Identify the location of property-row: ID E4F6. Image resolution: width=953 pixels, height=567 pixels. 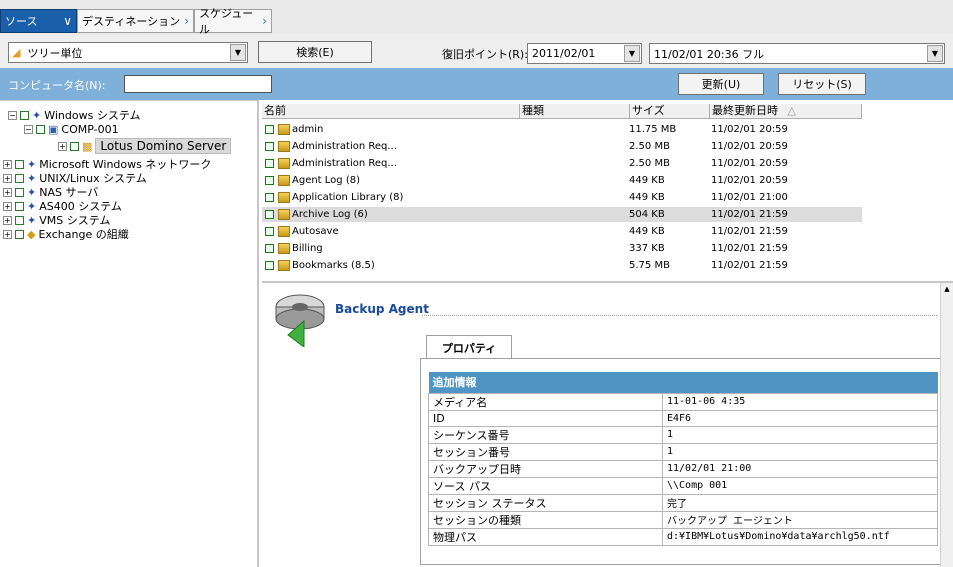
(683, 418).